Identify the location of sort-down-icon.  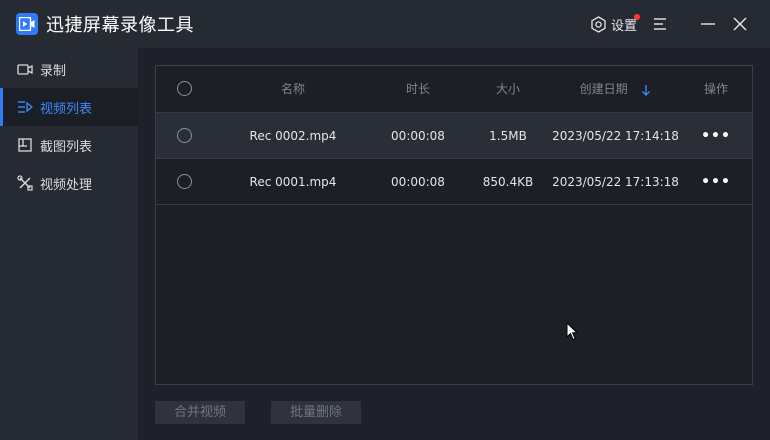
(646, 90).